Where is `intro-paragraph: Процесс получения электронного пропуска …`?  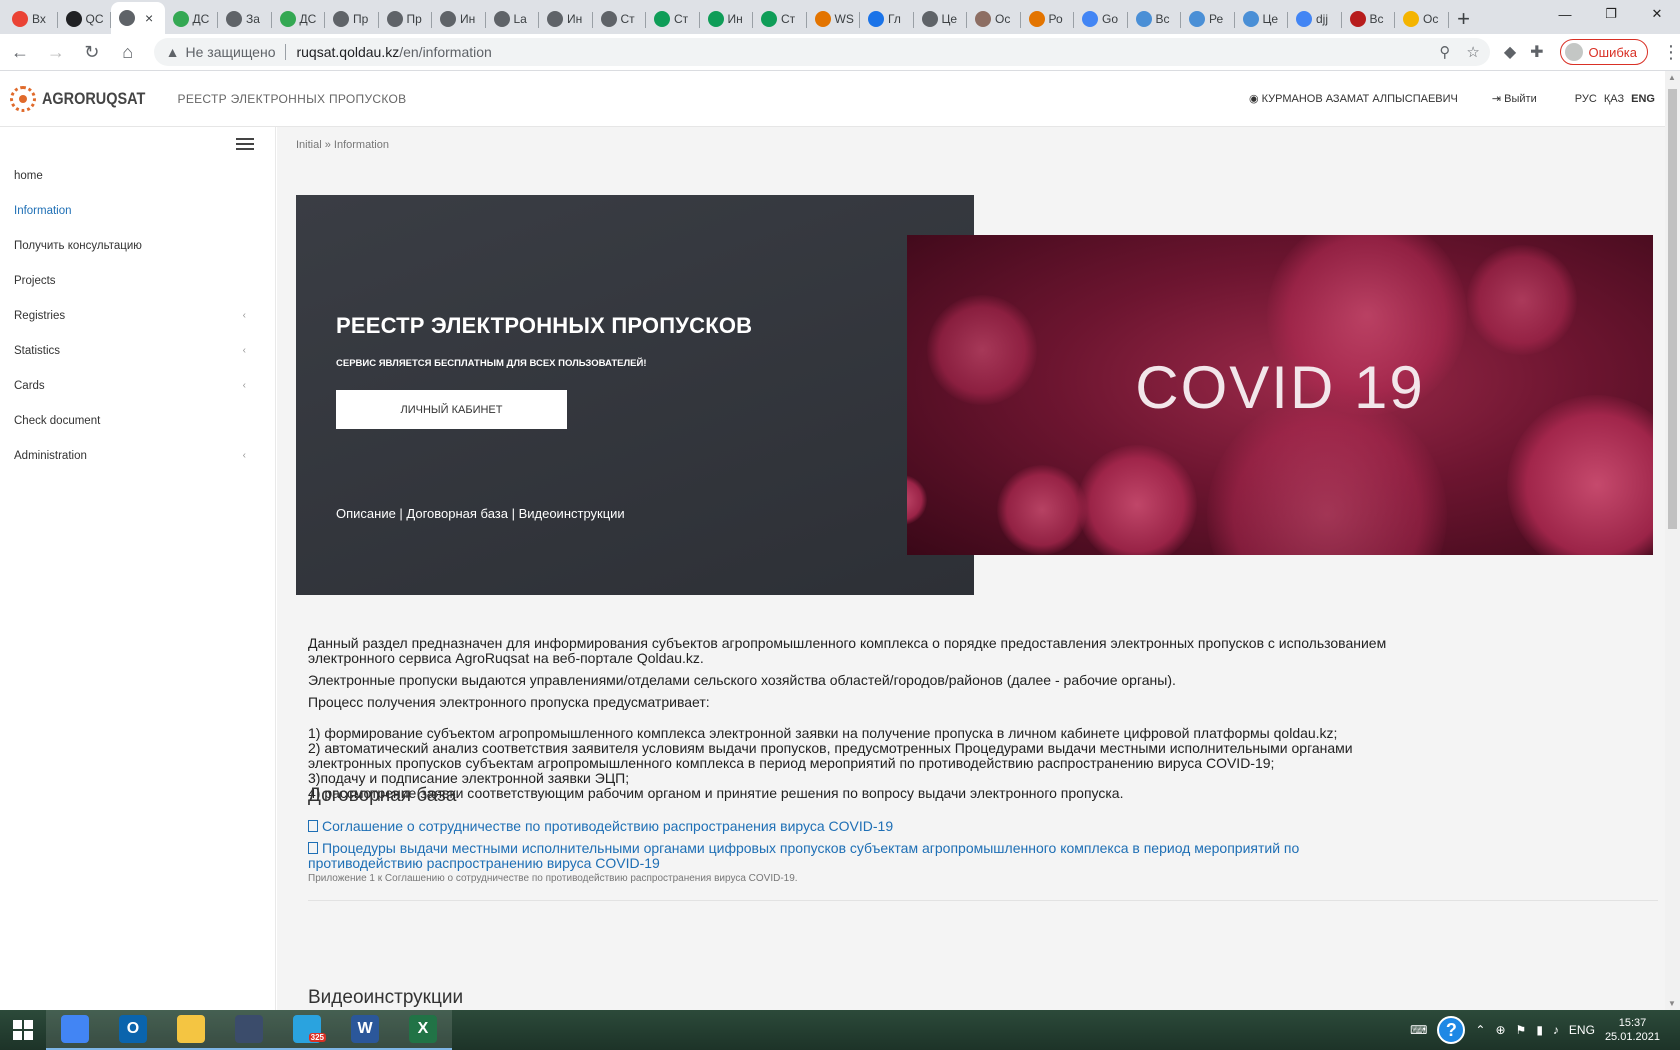 intro-paragraph: Процесс получения электронного пропуска … is located at coordinates (509, 702).